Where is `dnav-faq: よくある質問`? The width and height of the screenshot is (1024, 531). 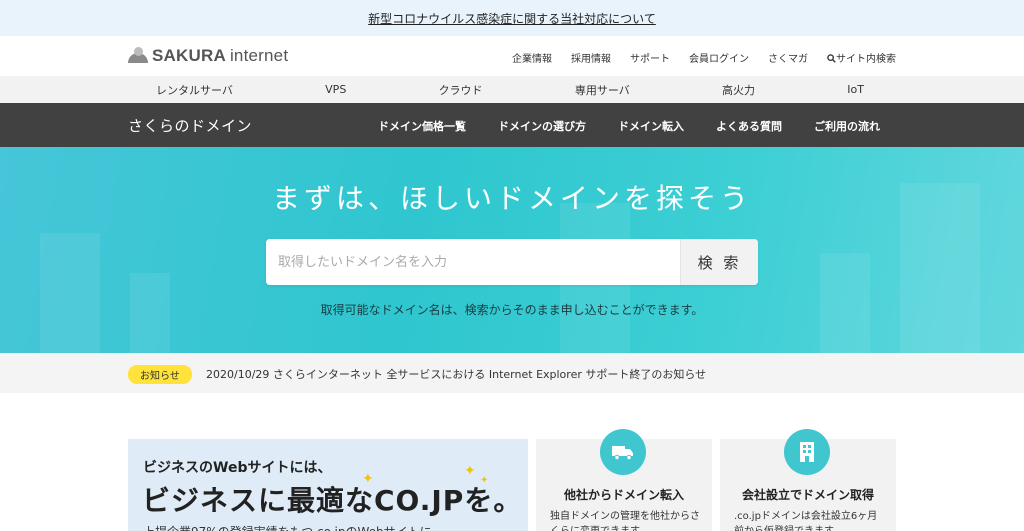 dnav-faq: よくある質問 is located at coordinates (749, 126).